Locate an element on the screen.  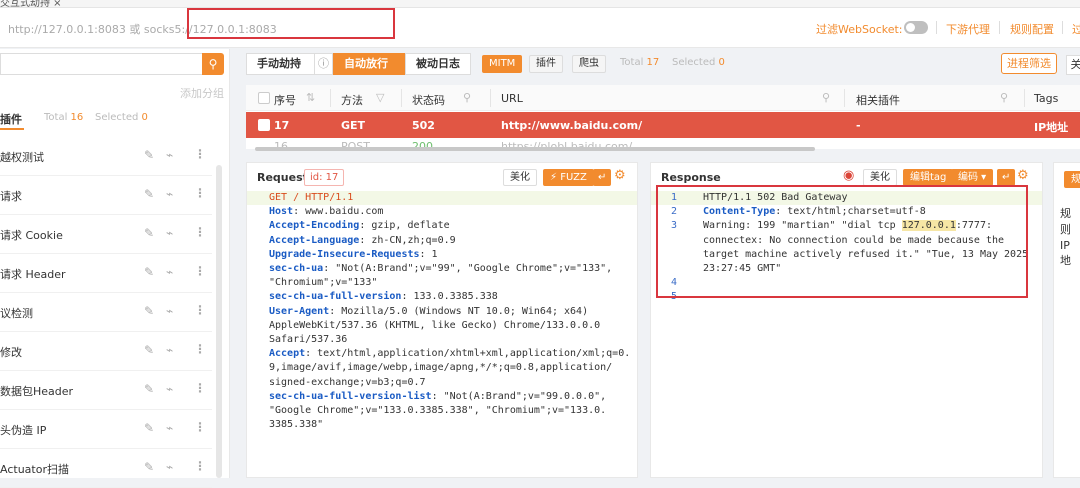
mitm-filter-chip: MITM is located at coordinates (502, 64).